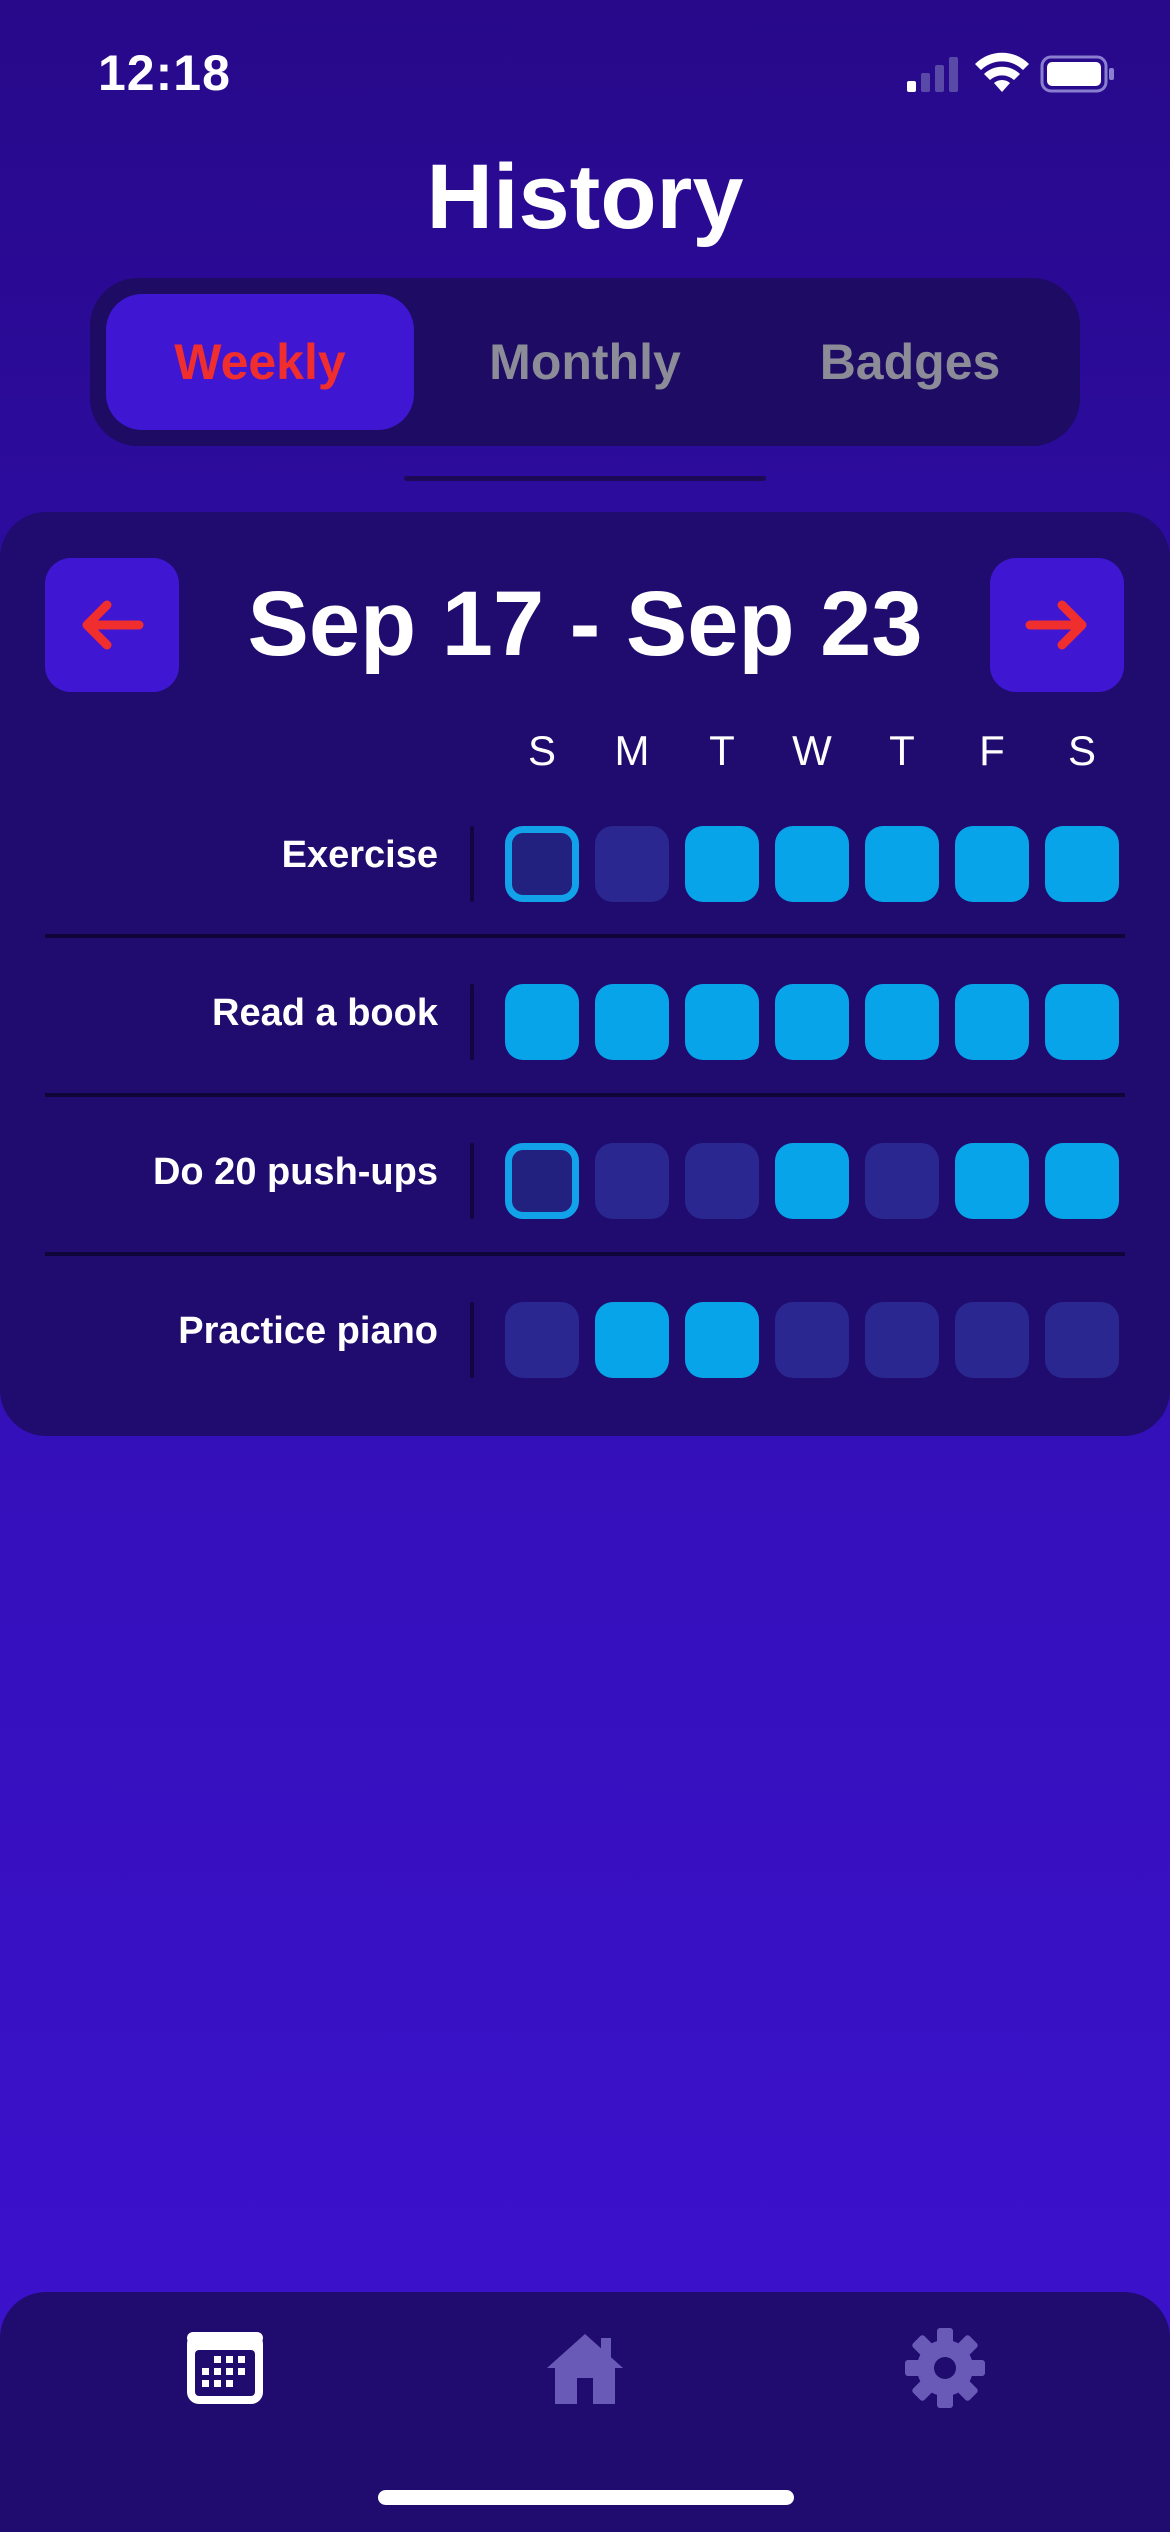 The height and width of the screenshot is (2532, 1170). What do you see at coordinates (910, 362) in the screenshot?
I see `tab-badges: Badges` at bounding box center [910, 362].